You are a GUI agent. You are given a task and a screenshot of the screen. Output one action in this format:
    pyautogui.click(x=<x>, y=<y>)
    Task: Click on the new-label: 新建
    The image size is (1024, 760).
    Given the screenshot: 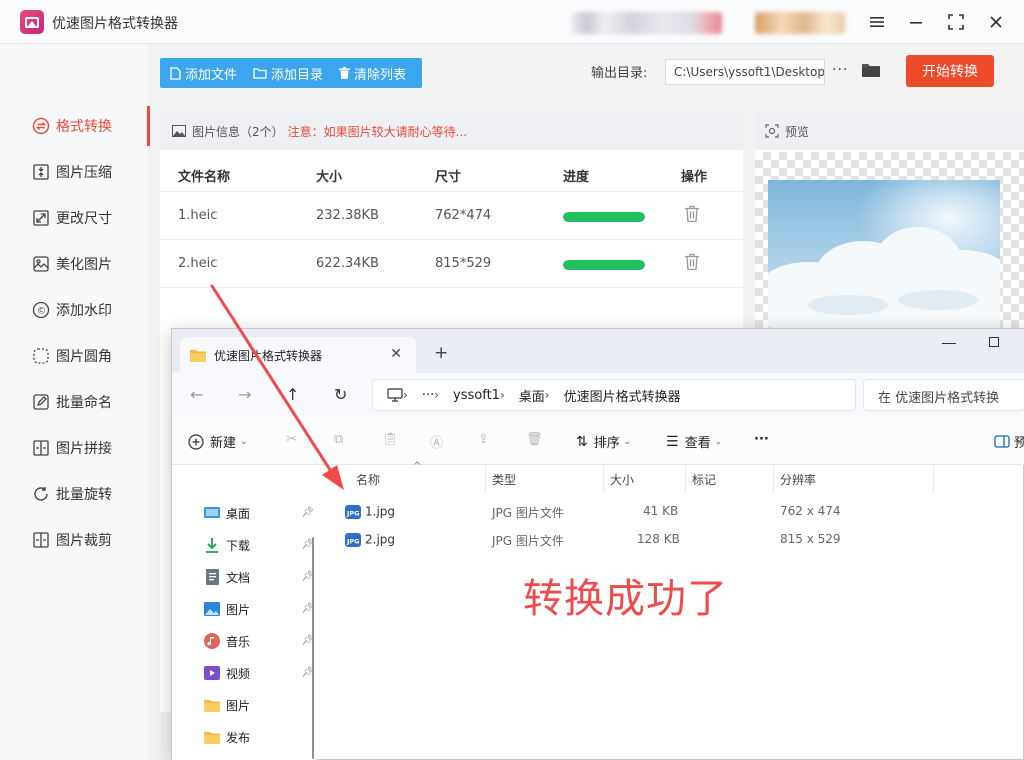 What is the action you would take?
    pyautogui.click(x=223, y=443)
    